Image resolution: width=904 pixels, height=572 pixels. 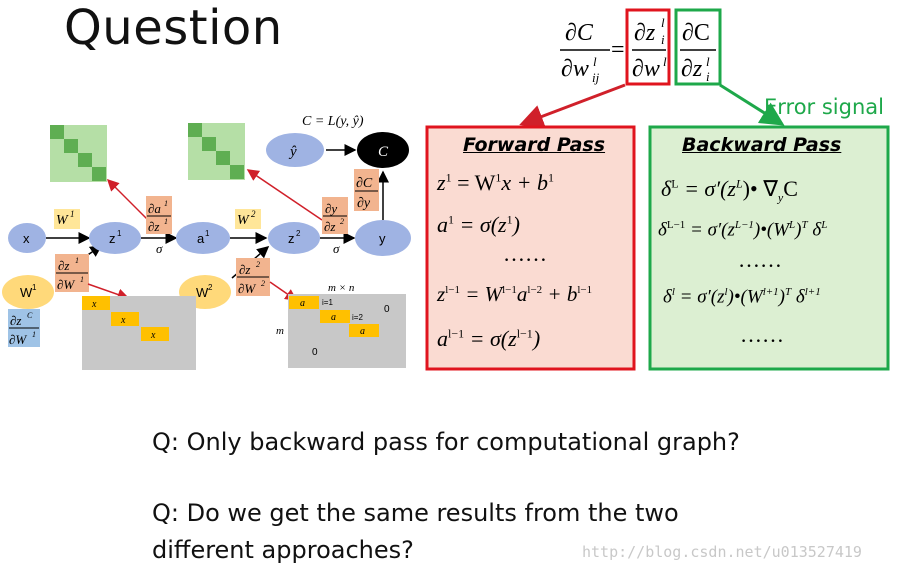 I want to click on node-x-label: x, so click(x=26, y=238).